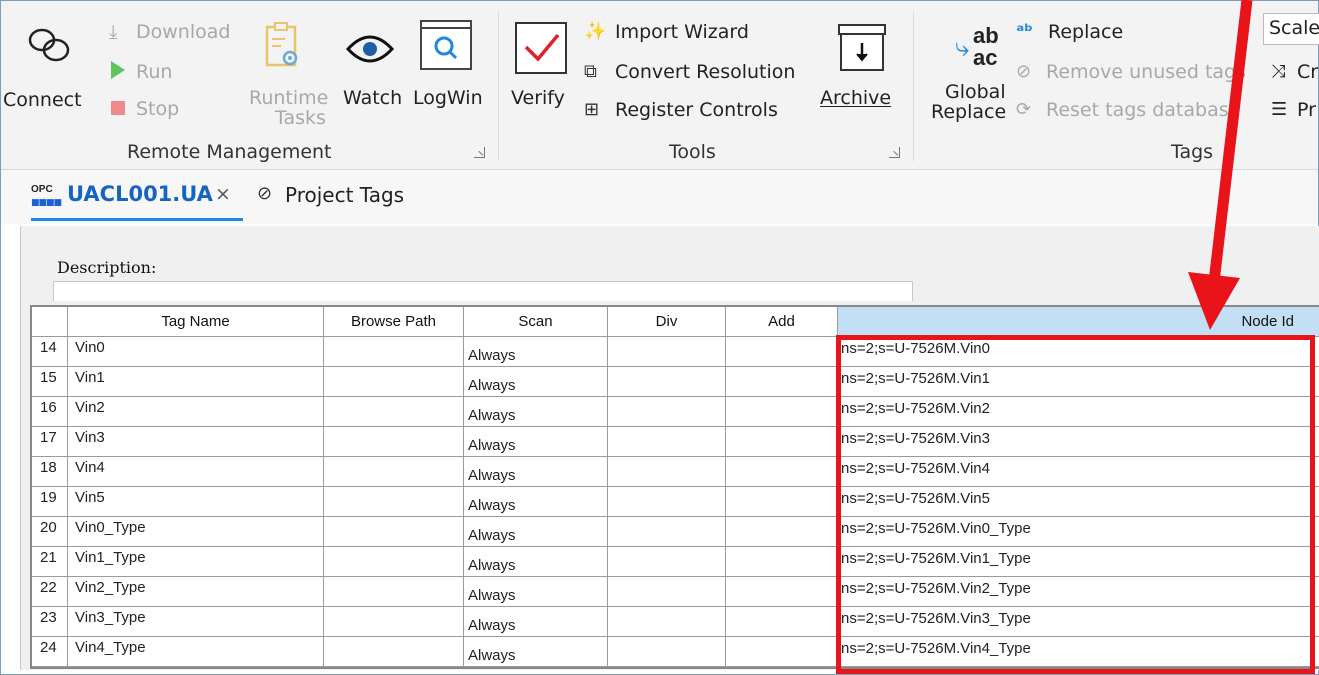  What do you see at coordinates (1214, 301) in the screenshot?
I see `annotation-arrowhead` at bounding box center [1214, 301].